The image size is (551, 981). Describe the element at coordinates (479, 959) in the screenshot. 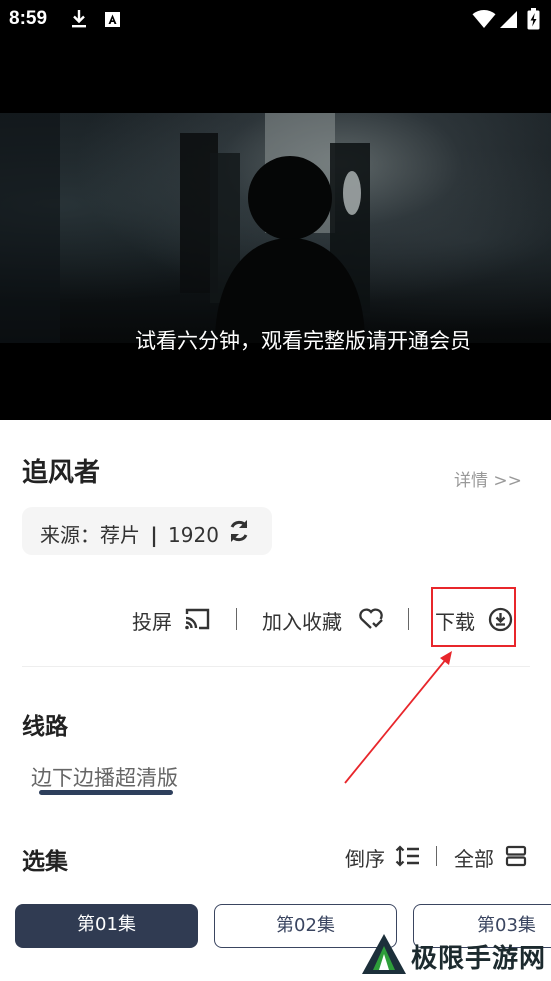

I see `watermark-text: 极限手游网` at that location.